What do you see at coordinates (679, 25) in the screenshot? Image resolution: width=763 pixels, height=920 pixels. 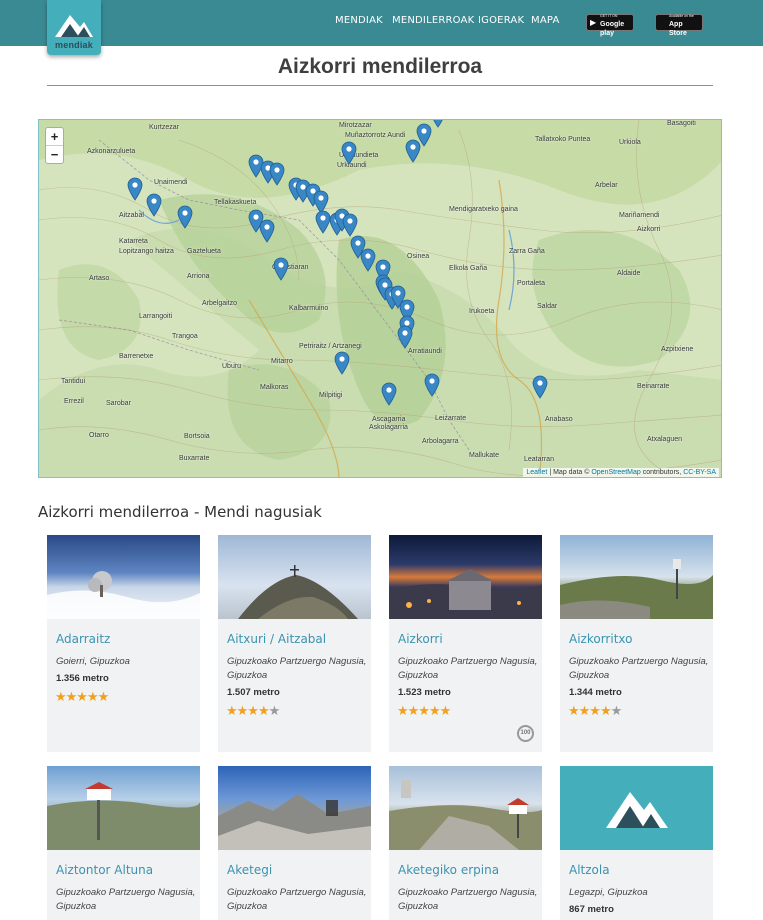 I see `app-store-badge: Available on the App Store` at bounding box center [679, 25].